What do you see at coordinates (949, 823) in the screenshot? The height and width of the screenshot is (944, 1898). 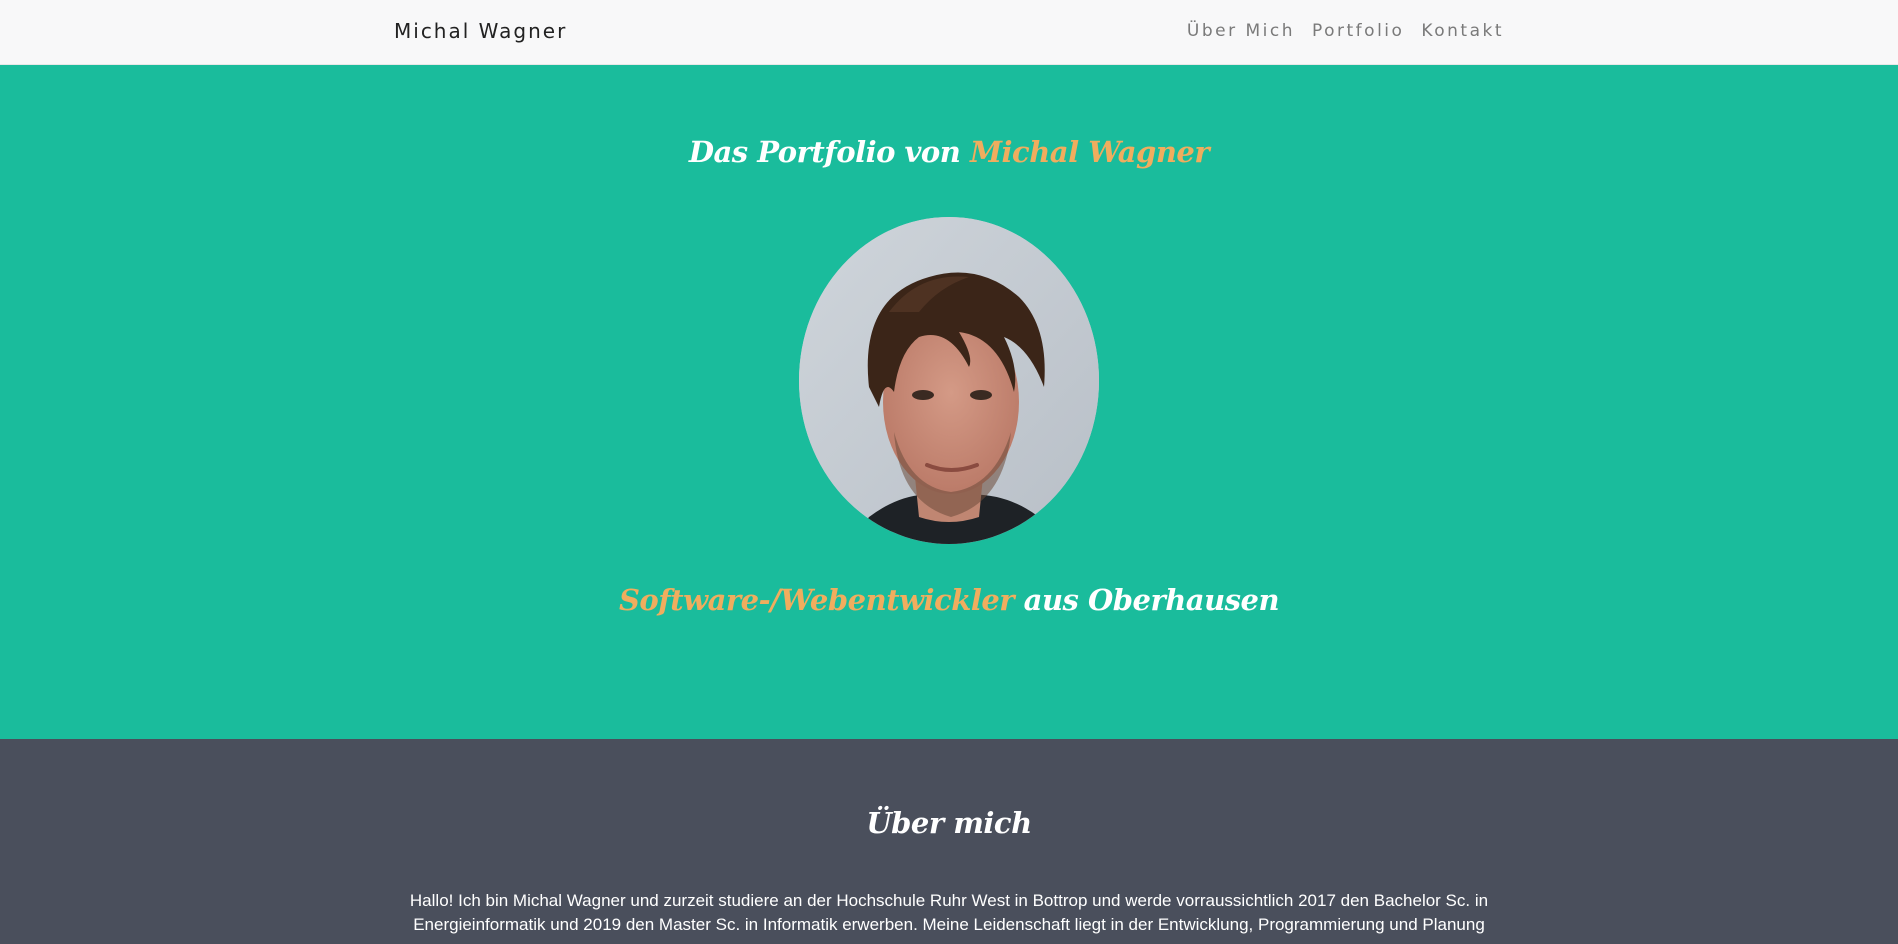 I see `about-title: Über mich` at bounding box center [949, 823].